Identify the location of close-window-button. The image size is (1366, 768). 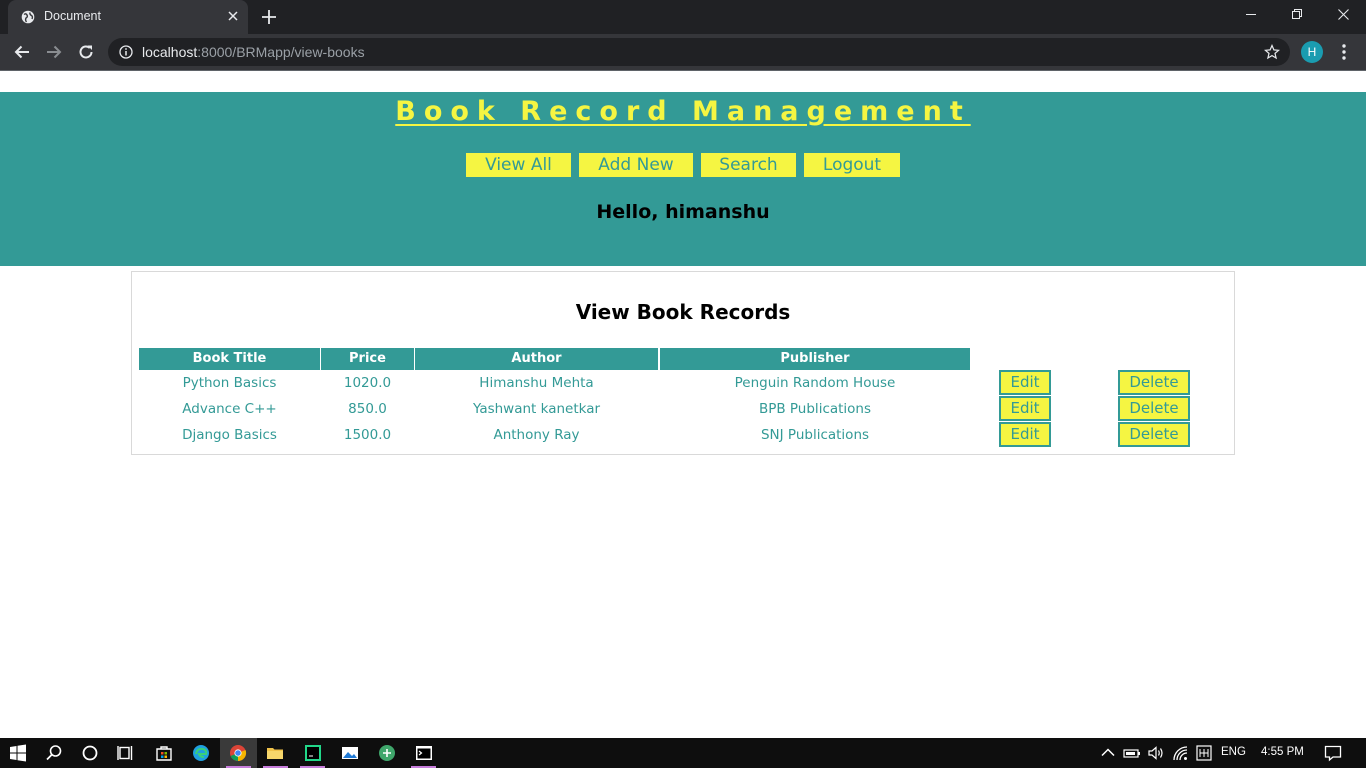
(1343, 15).